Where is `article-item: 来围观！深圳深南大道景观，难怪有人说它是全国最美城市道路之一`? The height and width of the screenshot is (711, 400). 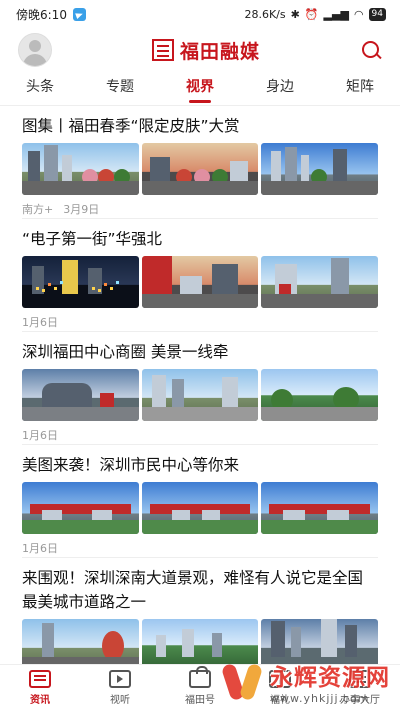
article-item: 来围观！深圳深南大道景观，难怪有人说它是全国最美城市道路之一 is located at coordinates (200, 611).